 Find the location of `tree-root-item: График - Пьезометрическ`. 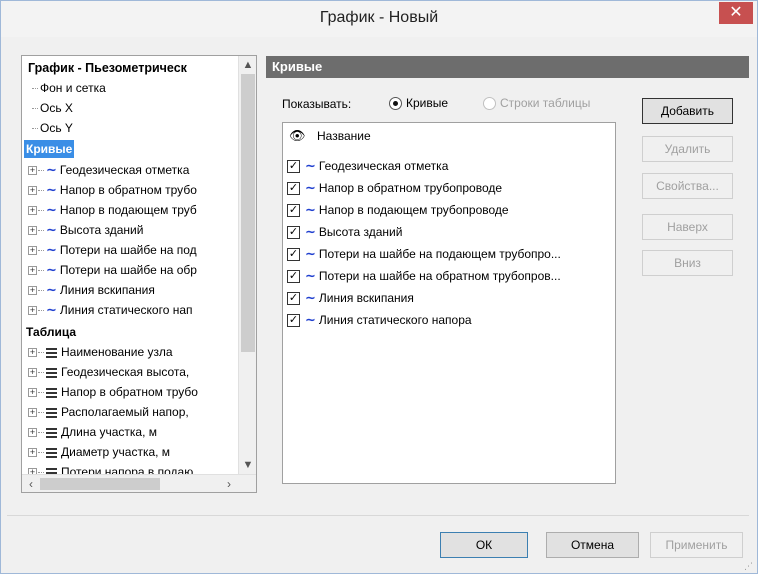

tree-root-item: График - Пьезометрическ is located at coordinates (107, 68).